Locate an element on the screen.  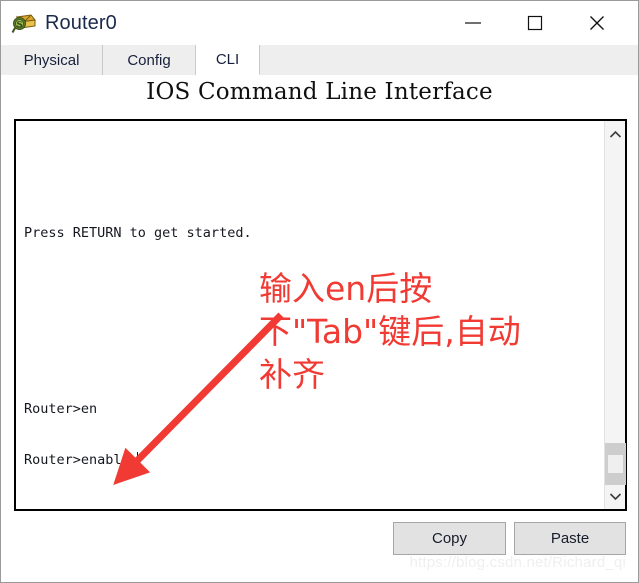
watermark-text: https://blog.csdn.net/Richard_qi is located at coordinates (517, 562).